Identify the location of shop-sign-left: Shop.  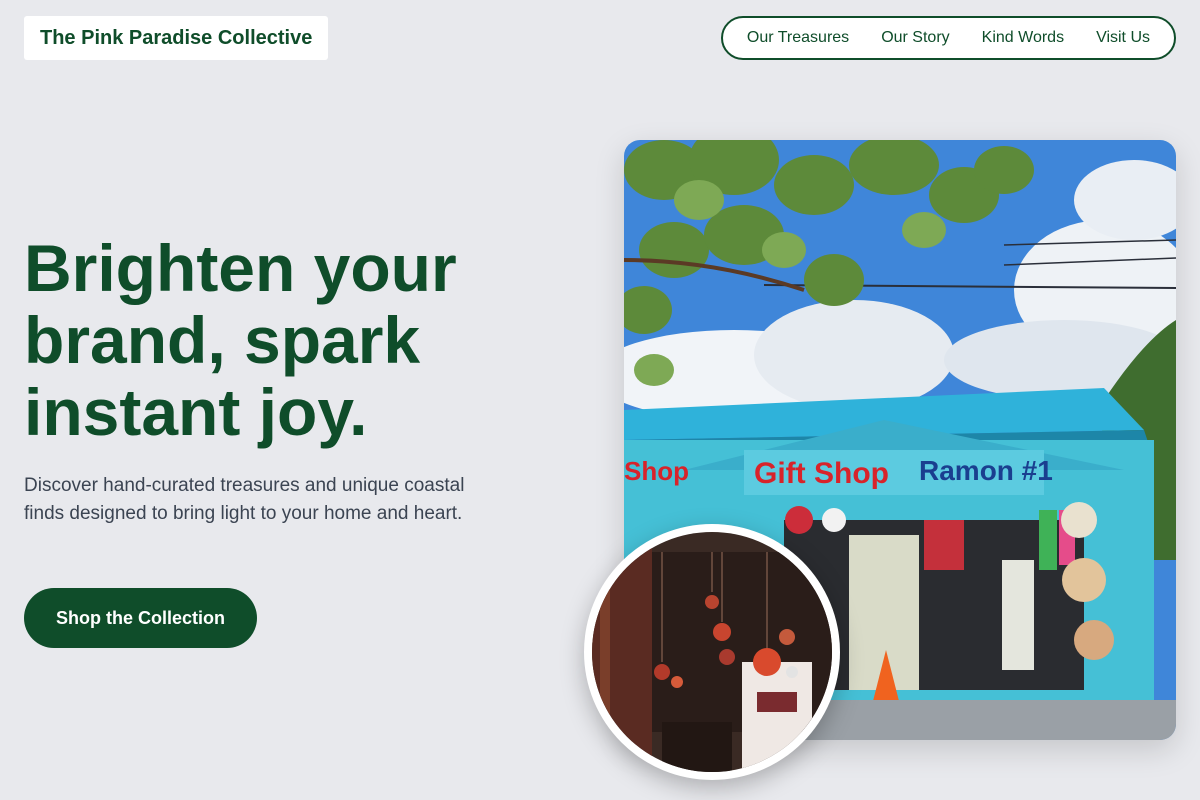
(656, 471).